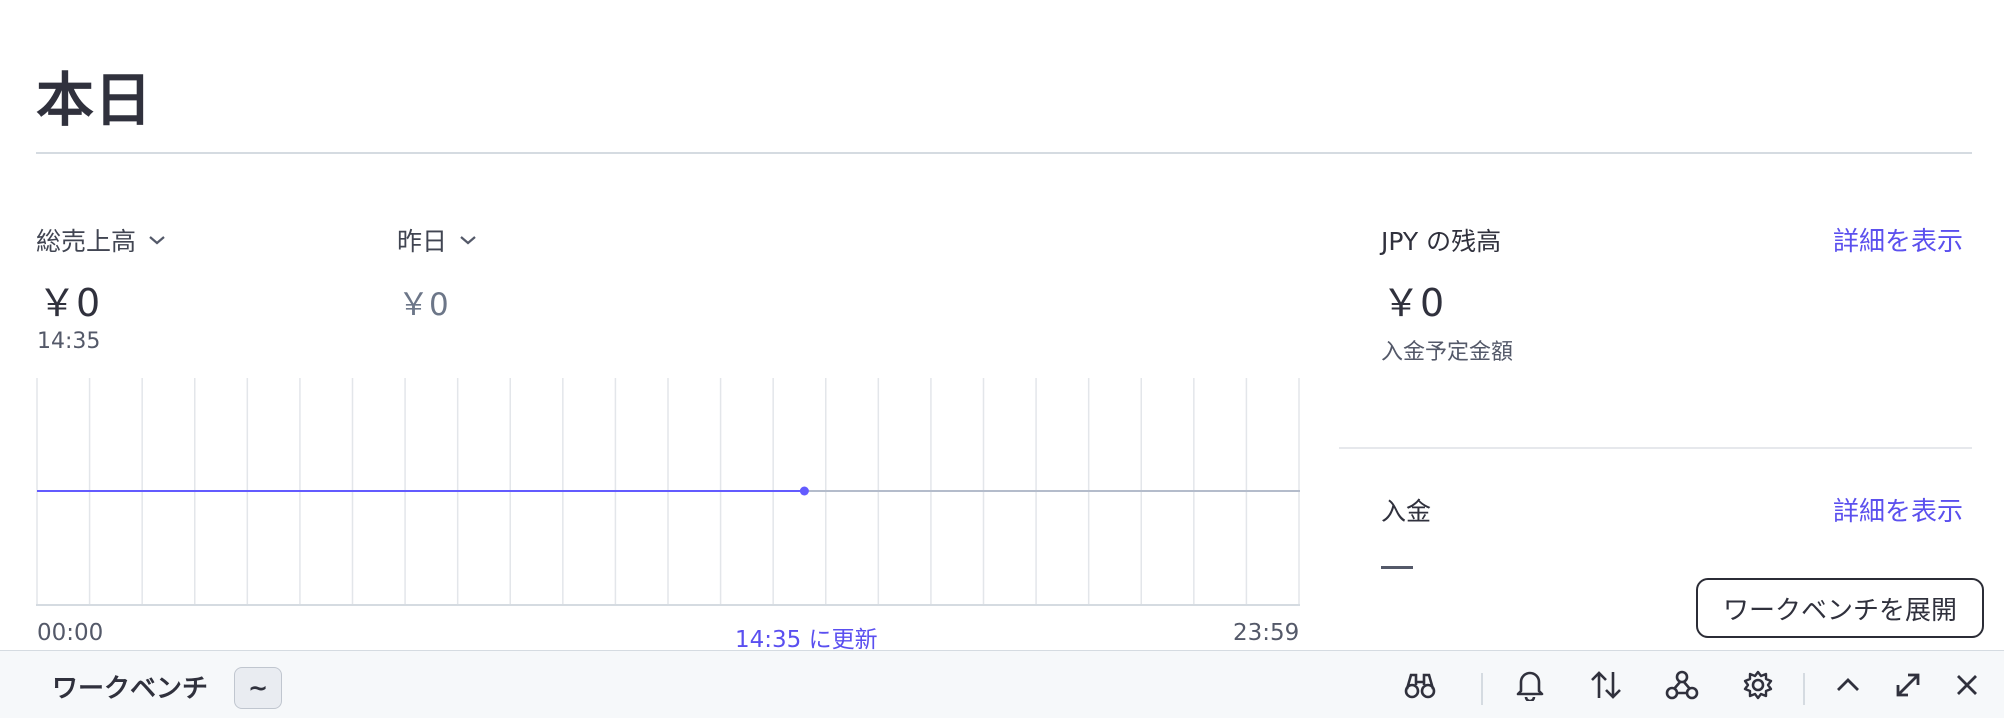 This screenshot has height=718, width=2004. I want to click on compare-selector: 昨日, so click(437, 240).